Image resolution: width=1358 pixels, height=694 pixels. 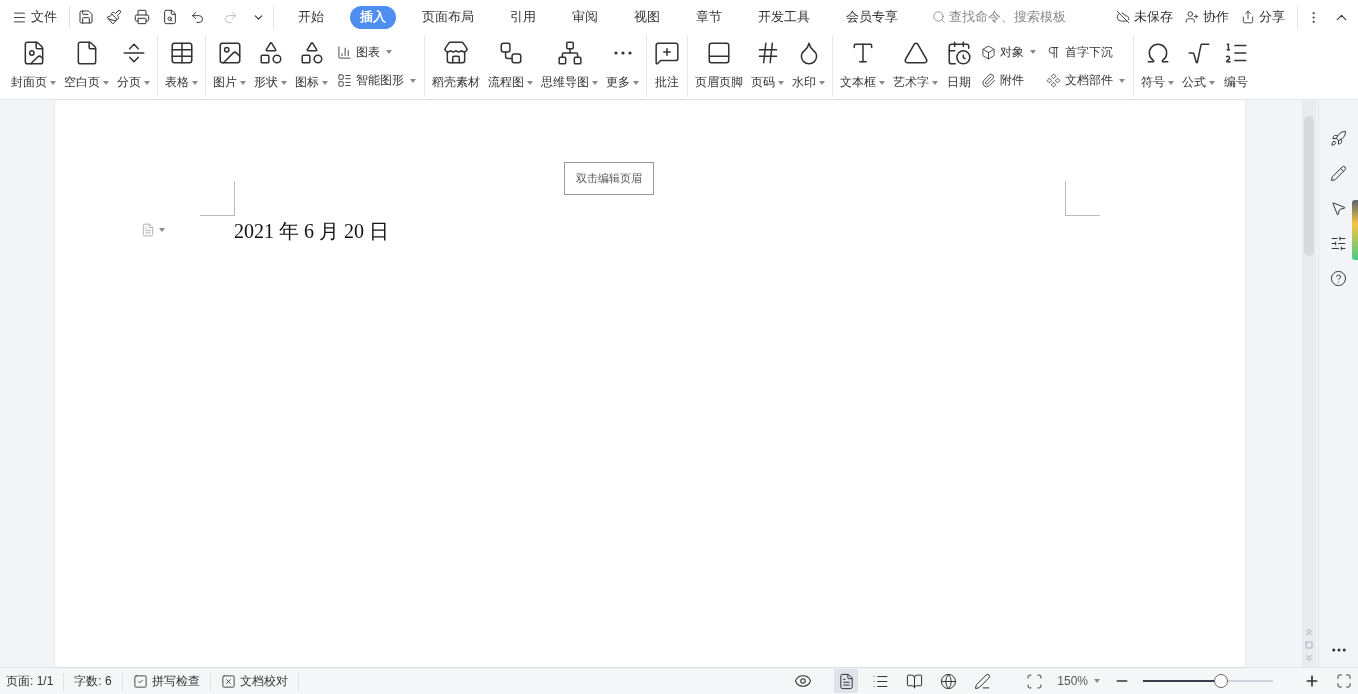 I want to click on ribbon-small-button: 图表, so click(x=376, y=52).